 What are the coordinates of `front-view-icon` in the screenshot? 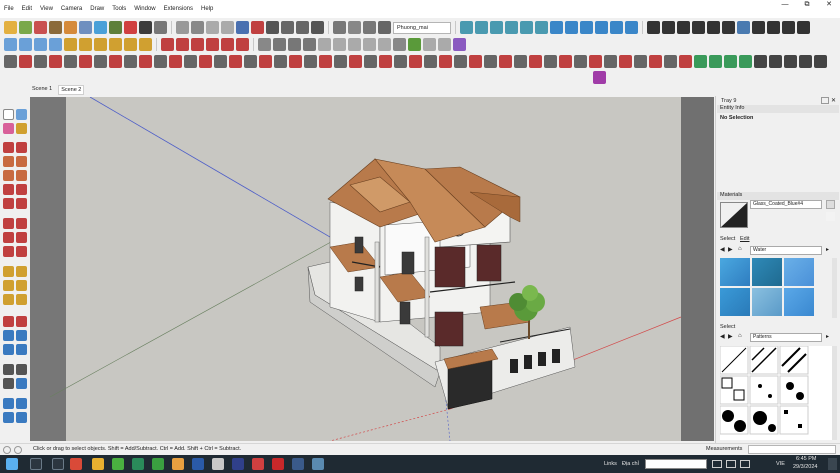 It's located at (496, 27).